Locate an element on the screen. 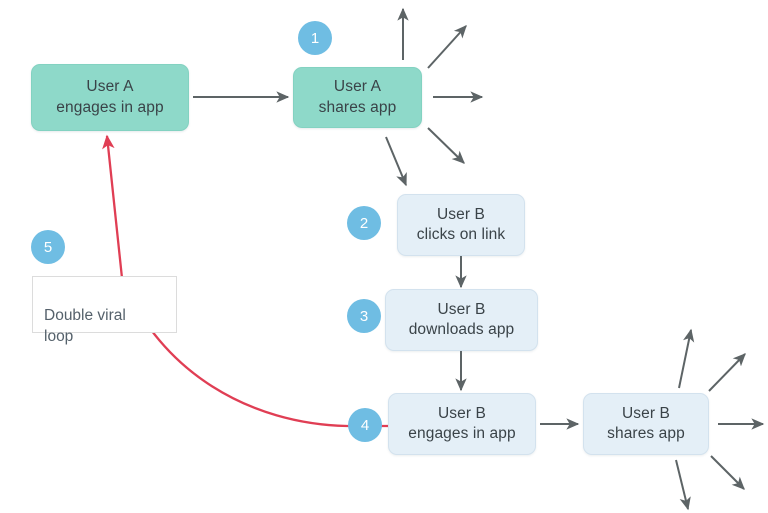 This screenshot has width=768, height=513. edge-b-shares-fan-up is located at coordinates (686, 358).